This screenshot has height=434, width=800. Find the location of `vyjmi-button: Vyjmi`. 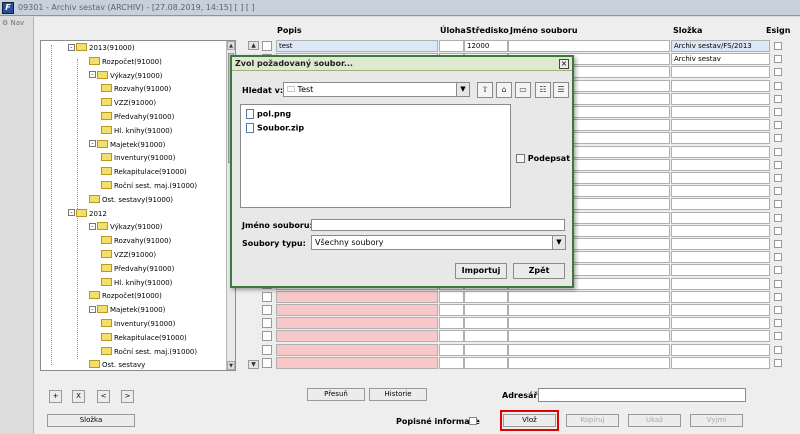

vyjmi-button: Vyjmi is located at coordinates (716, 420).